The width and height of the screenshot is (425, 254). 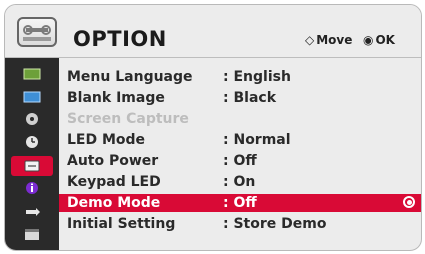 I want to click on menu-item-value: : On, so click(x=239, y=182).